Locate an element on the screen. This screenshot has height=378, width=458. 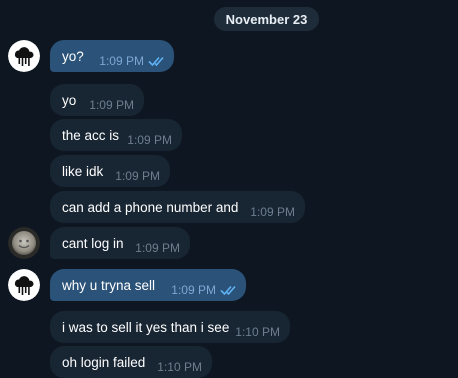
message-text: like idk is located at coordinates (83, 171).